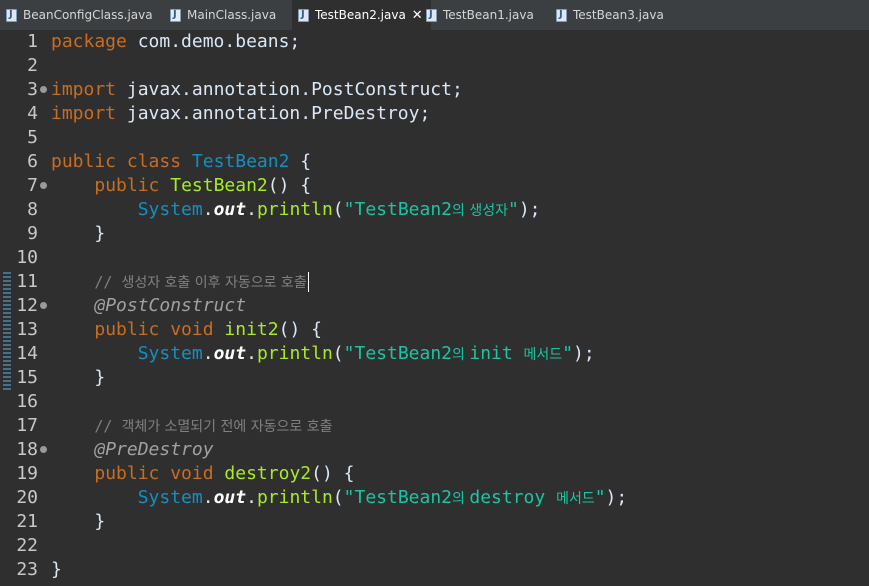 The image size is (869, 586). Describe the element at coordinates (27, 281) in the screenshot. I see `line-number: 11` at that location.